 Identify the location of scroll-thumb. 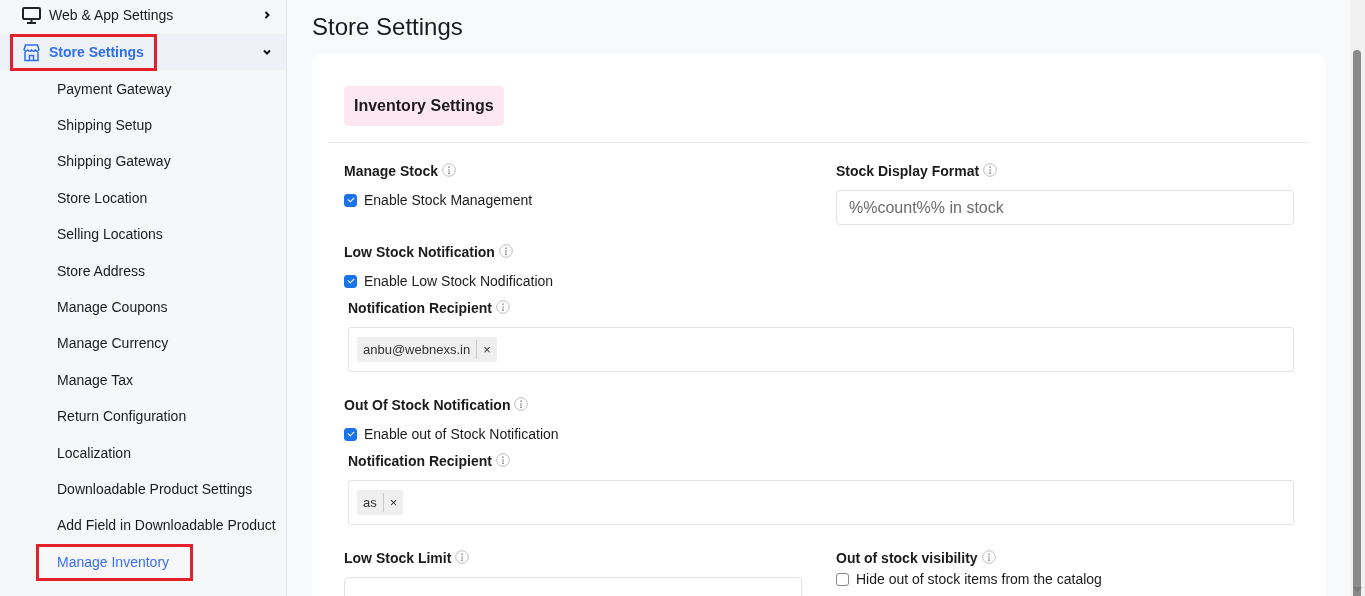
(1357, 323).